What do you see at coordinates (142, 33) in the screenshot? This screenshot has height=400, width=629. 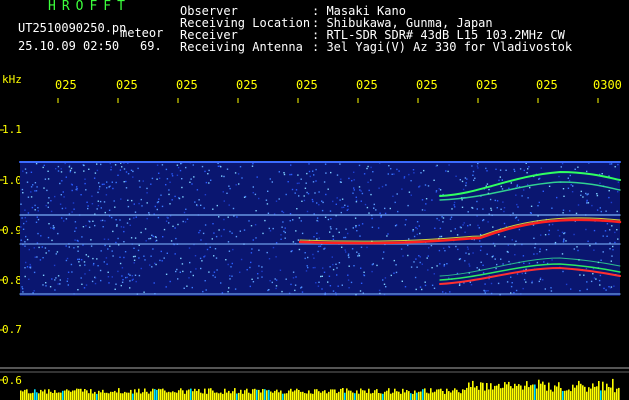 I see `file-suffix: meteor` at bounding box center [142, 33].